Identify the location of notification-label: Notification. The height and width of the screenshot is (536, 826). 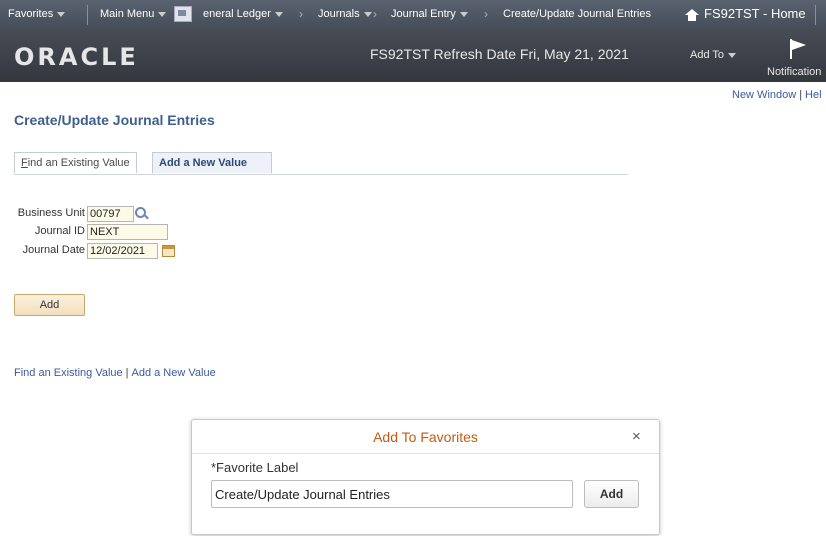
(794, 72).